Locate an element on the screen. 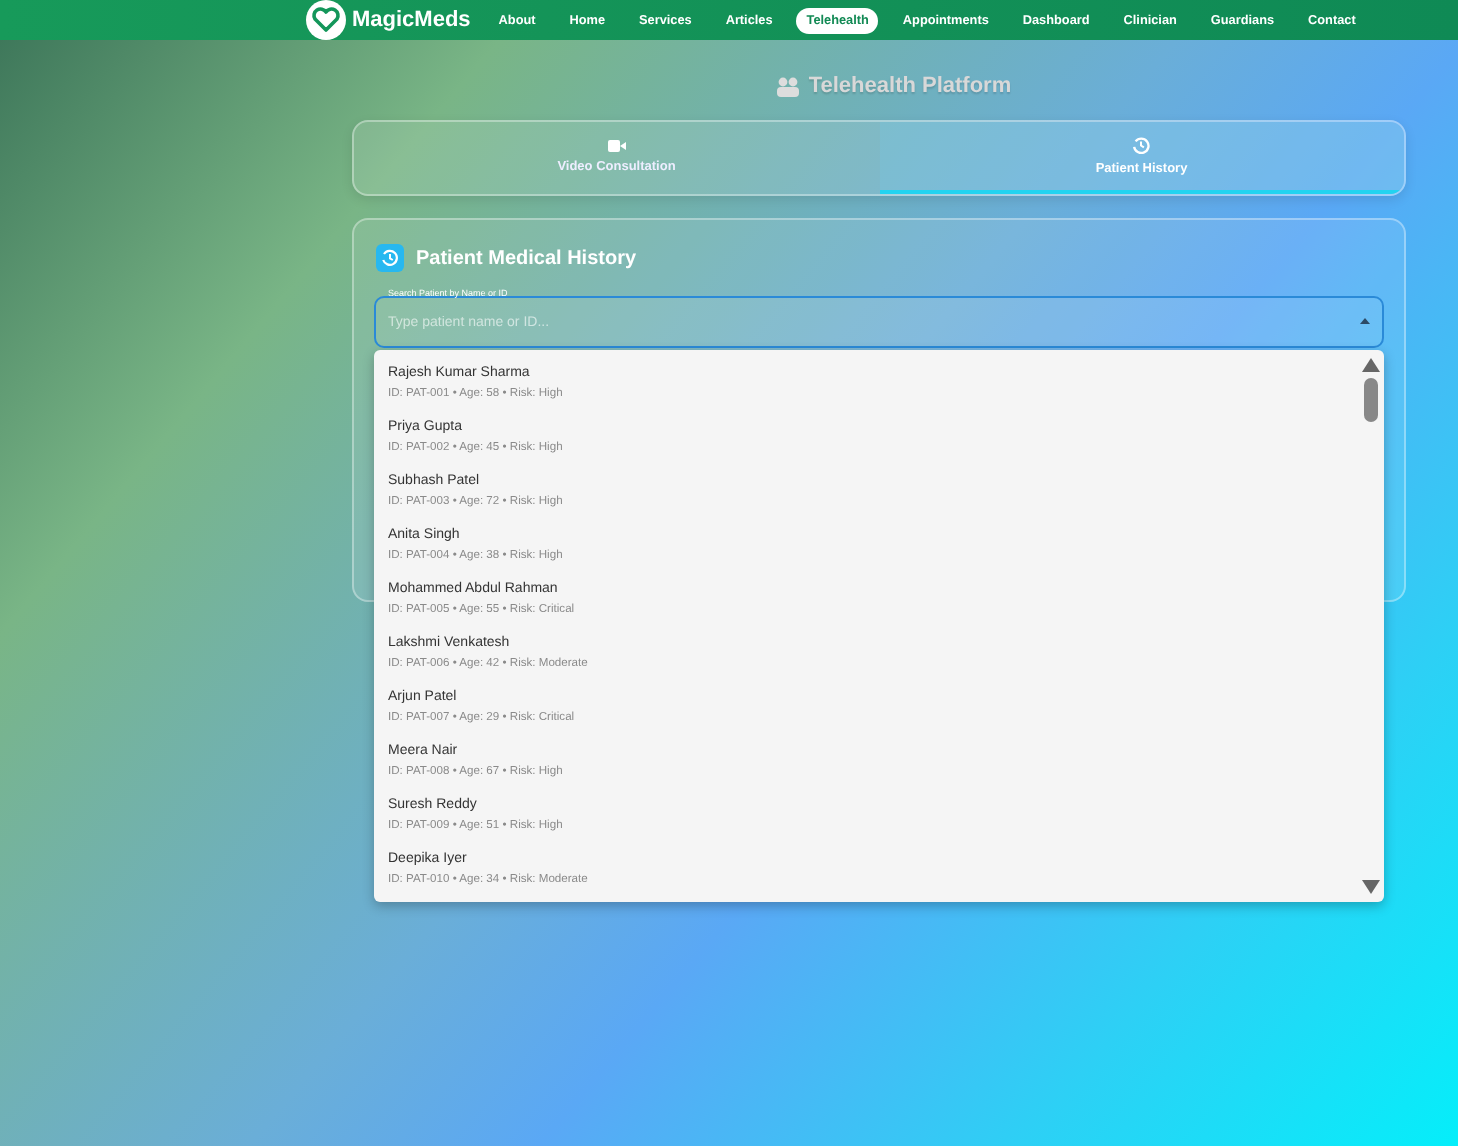 Image resolution: width=1458 pixels, height=1146 pixels. scroll-up-icon is located at coordinates (1370, 365).